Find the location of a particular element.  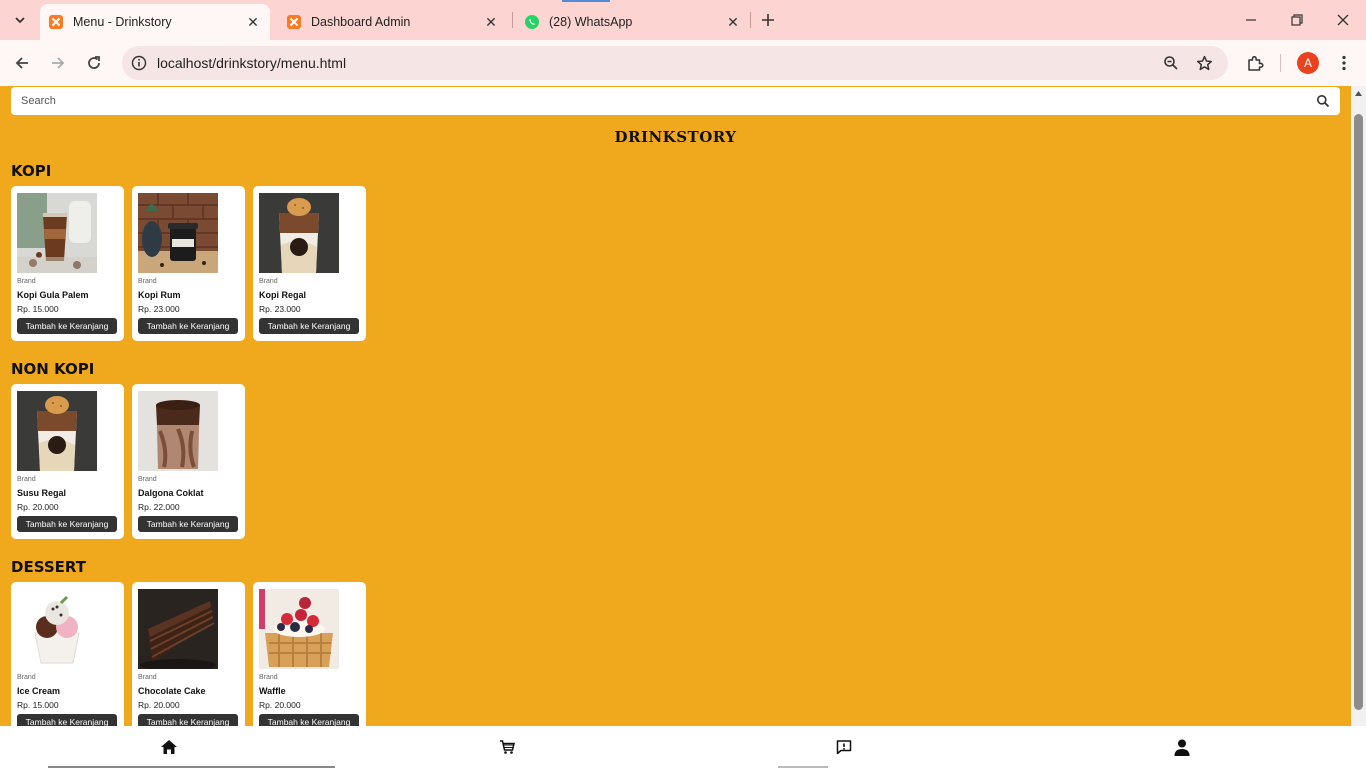

tab-title: Menu - Drinkstory is located at coordinates (122, 22).